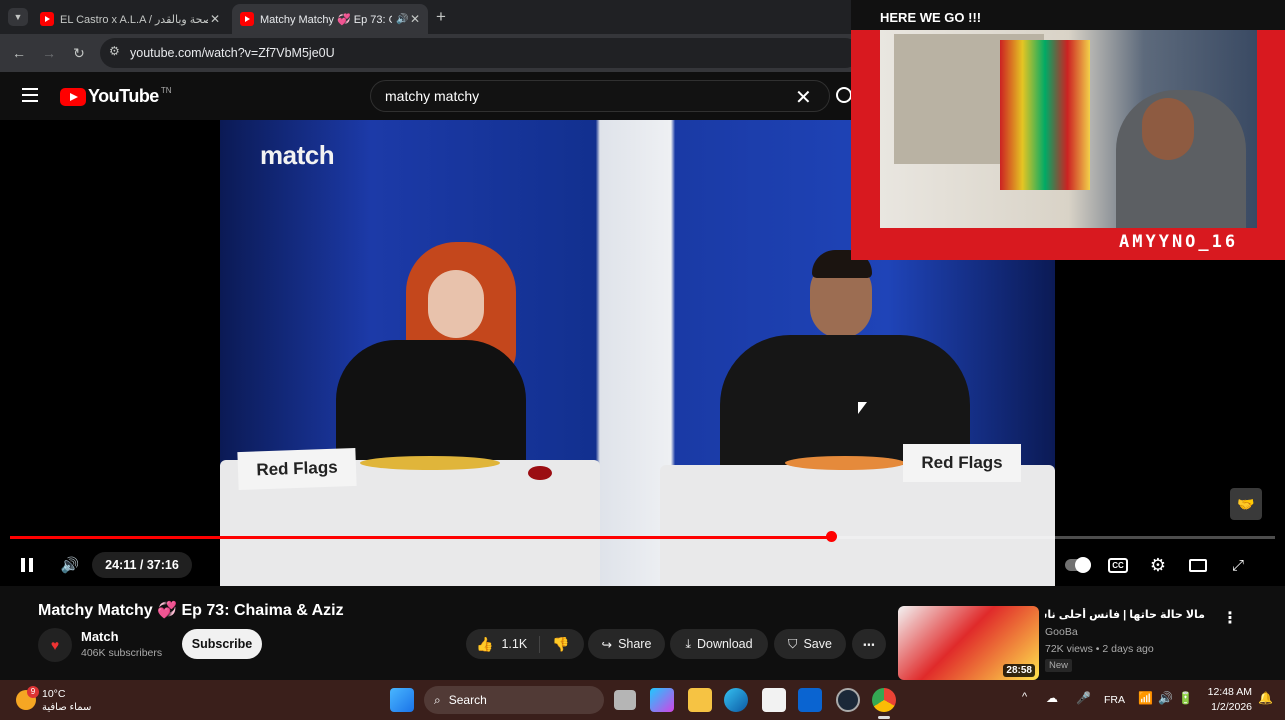  Describe the element at coordinates (662, 700) in the screenshot. I see `copilot-icon` at that location.